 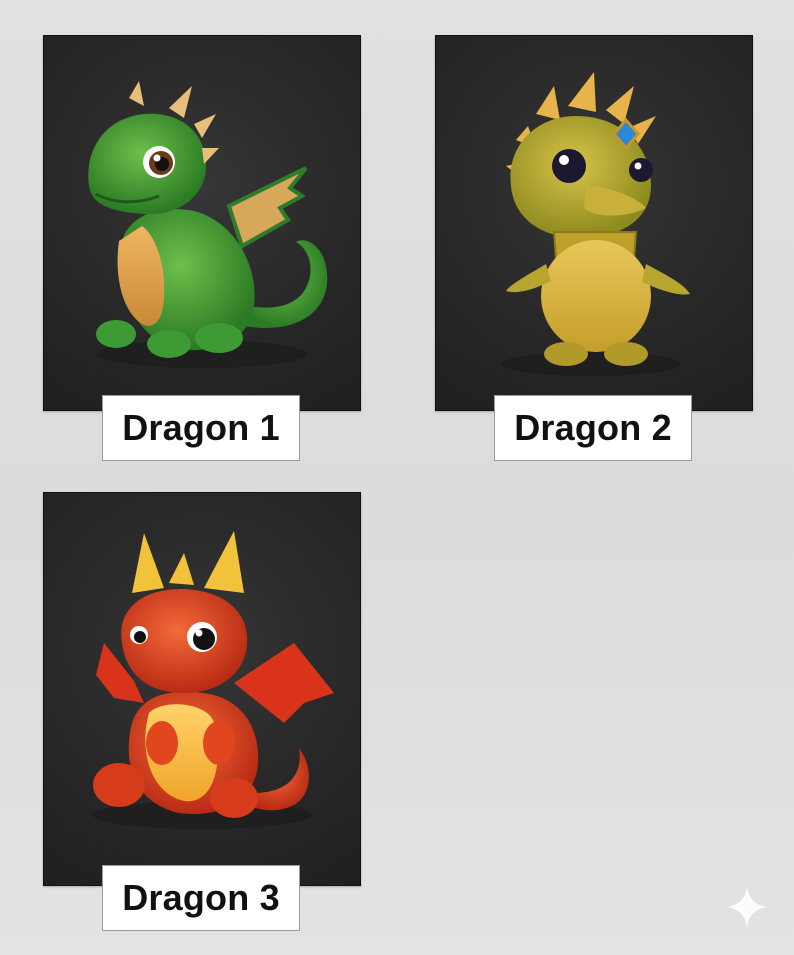 I want to click on red-dragon-illustration, so click(x=213, y=680).